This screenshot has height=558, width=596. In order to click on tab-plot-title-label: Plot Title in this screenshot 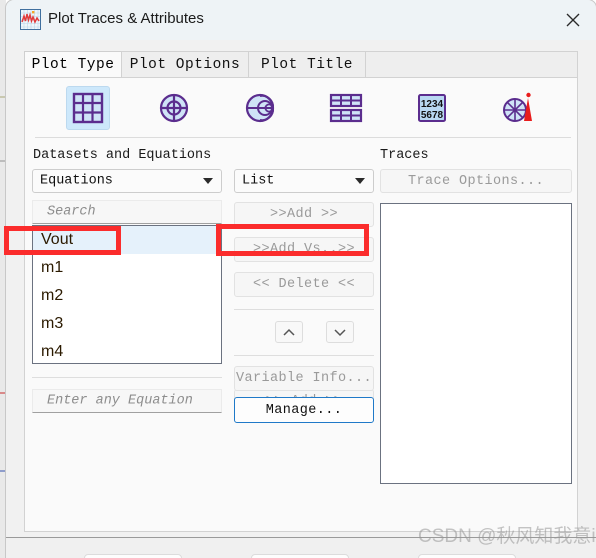, I will do `click(306, 65)`.